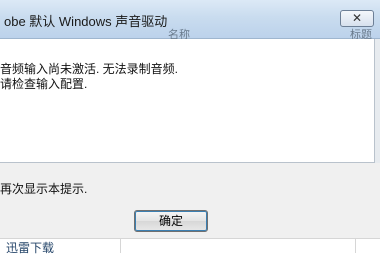 The height and width of the screenshot is (256, 380). I want to click on close-icon: ✕, so click(357, 18).